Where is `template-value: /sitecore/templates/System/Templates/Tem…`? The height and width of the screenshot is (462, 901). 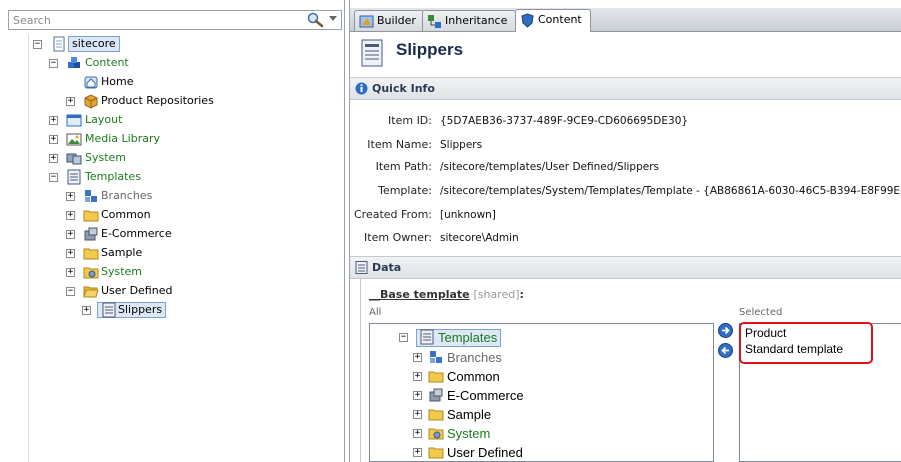
template-value: /sitecore/templates/System/Templates/Tem… is located at coordinates (670, 191).